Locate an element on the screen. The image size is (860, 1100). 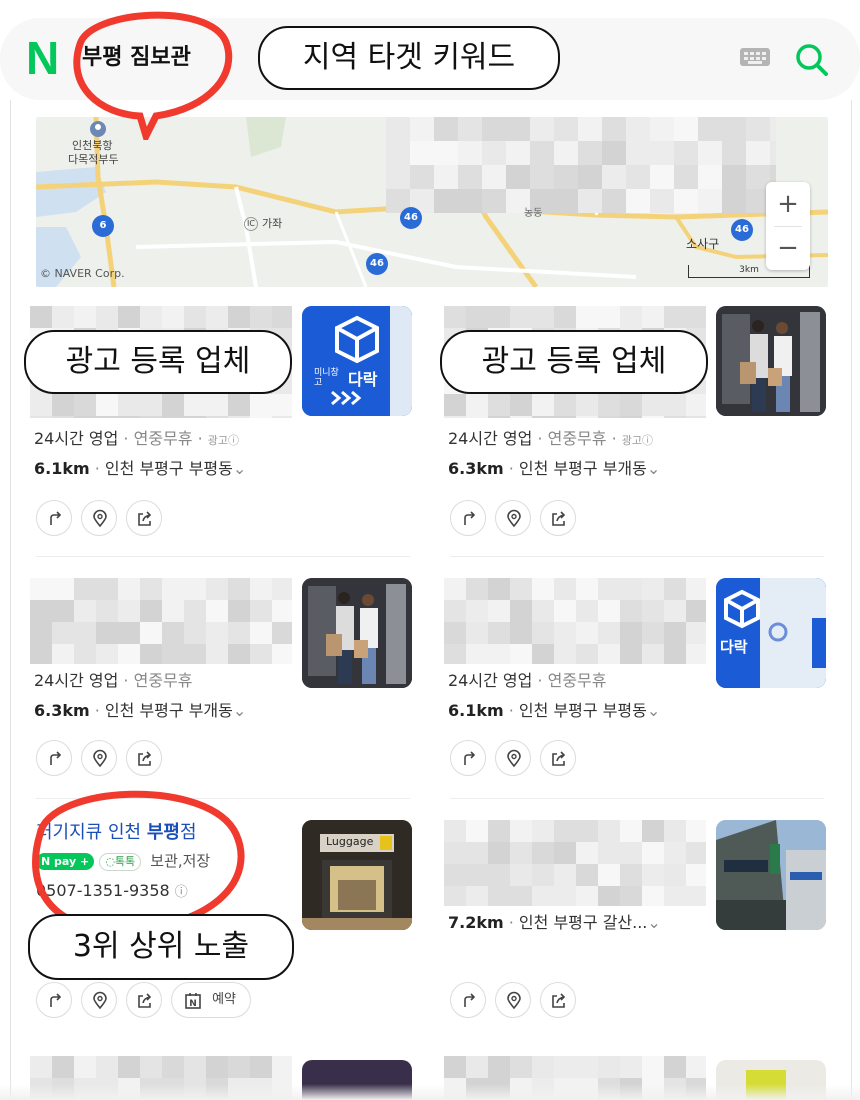
listing-phone: 0507-1351-9358 ⓘ is located at coordinates (112, 892).